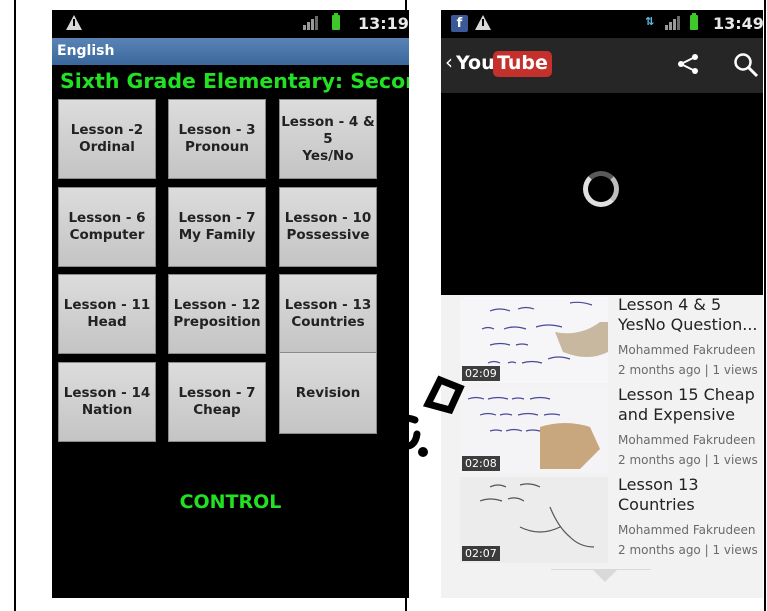  I want to click on lesson-button: Revision, so click(328, 393).